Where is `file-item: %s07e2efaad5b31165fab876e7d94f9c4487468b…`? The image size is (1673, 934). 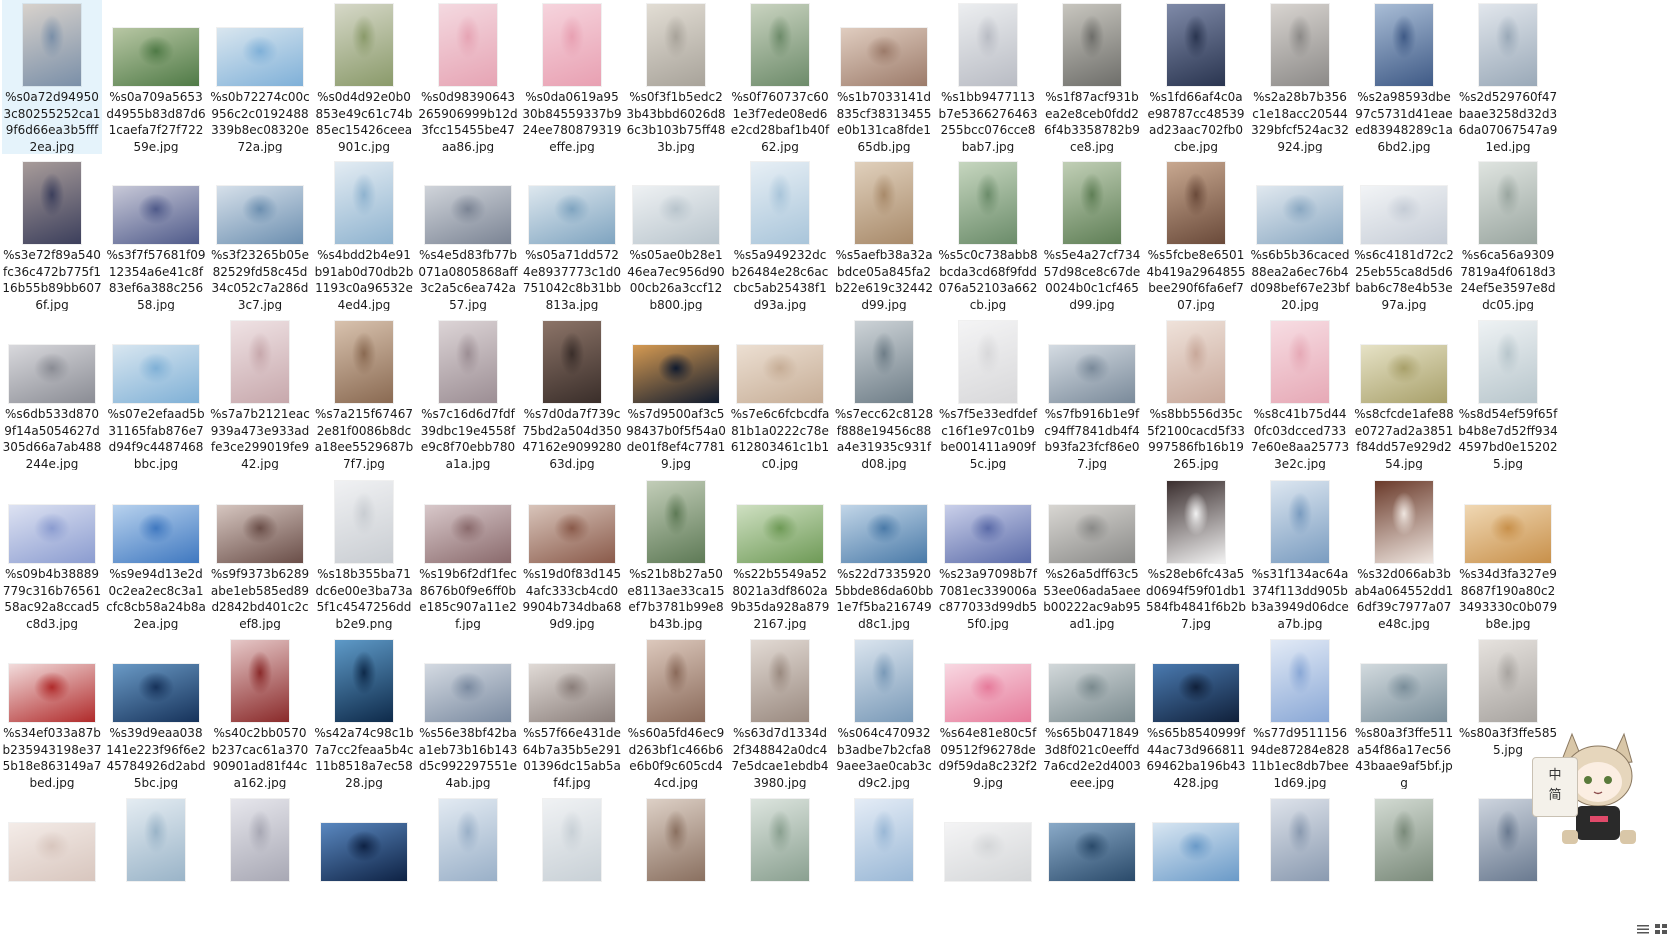
file-item: %s07e2efaad5b31165fab876e7d94f9c4487468b… is located at coordinates (156, 394).